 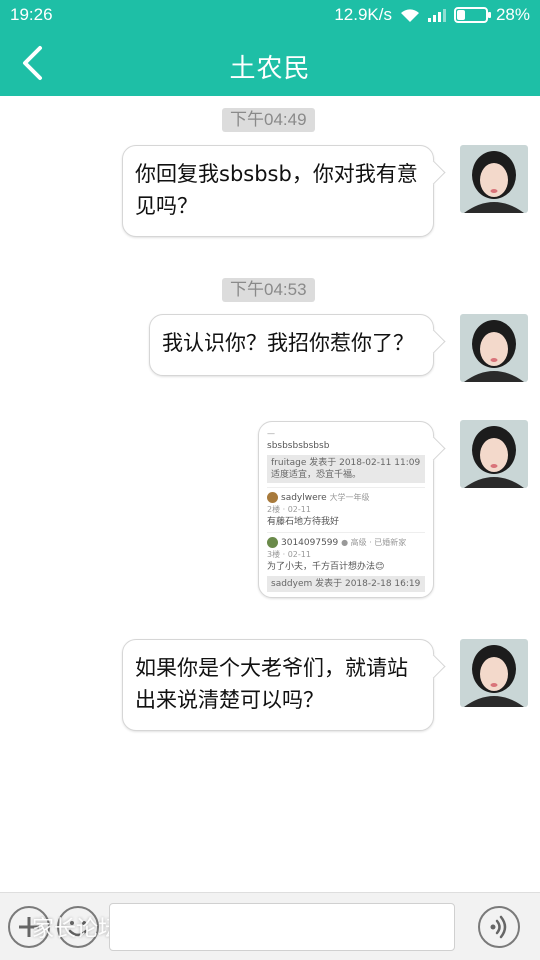 I want to click on message-input, so click(x=282, y=927).